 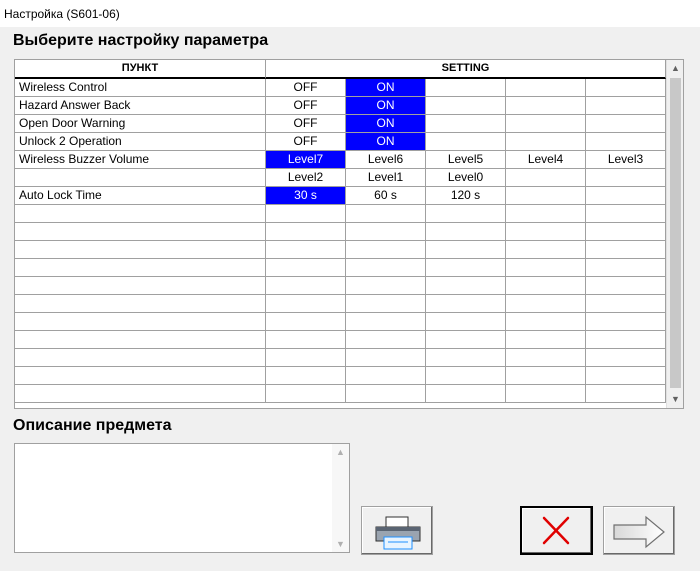 What do you see at coordinates (546, 160) in the screenshot?
I see `setting-option: Level4` at bounding box center [546, 160].